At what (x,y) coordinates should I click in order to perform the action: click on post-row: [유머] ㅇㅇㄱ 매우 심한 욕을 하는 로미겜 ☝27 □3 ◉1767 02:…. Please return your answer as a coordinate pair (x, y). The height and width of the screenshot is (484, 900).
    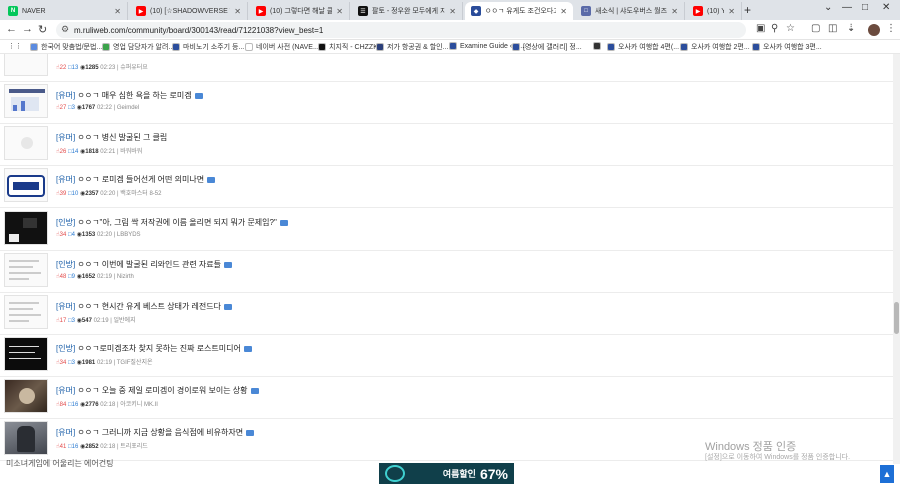
    Looking at the image, I should click on (446, 103).